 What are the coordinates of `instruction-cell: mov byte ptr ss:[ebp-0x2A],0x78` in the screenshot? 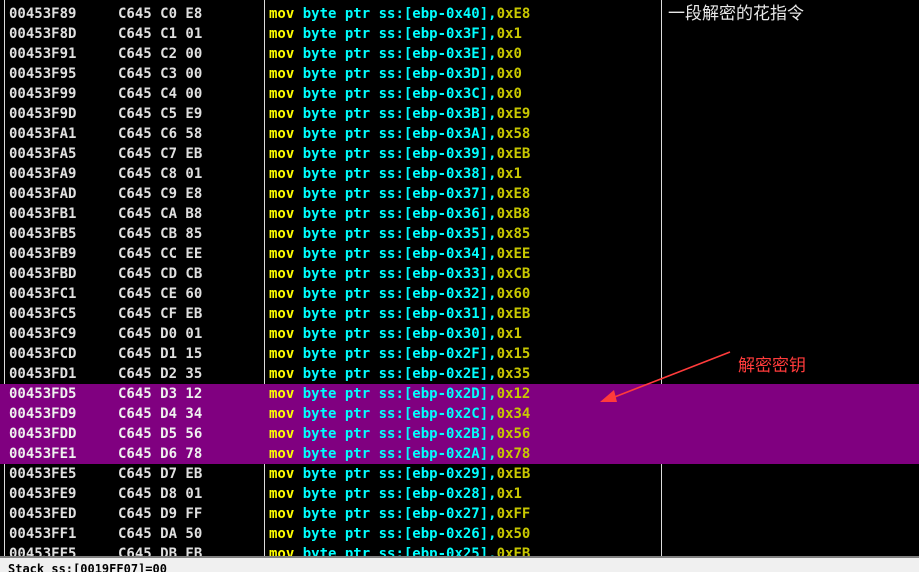 It's located at (399, 454).